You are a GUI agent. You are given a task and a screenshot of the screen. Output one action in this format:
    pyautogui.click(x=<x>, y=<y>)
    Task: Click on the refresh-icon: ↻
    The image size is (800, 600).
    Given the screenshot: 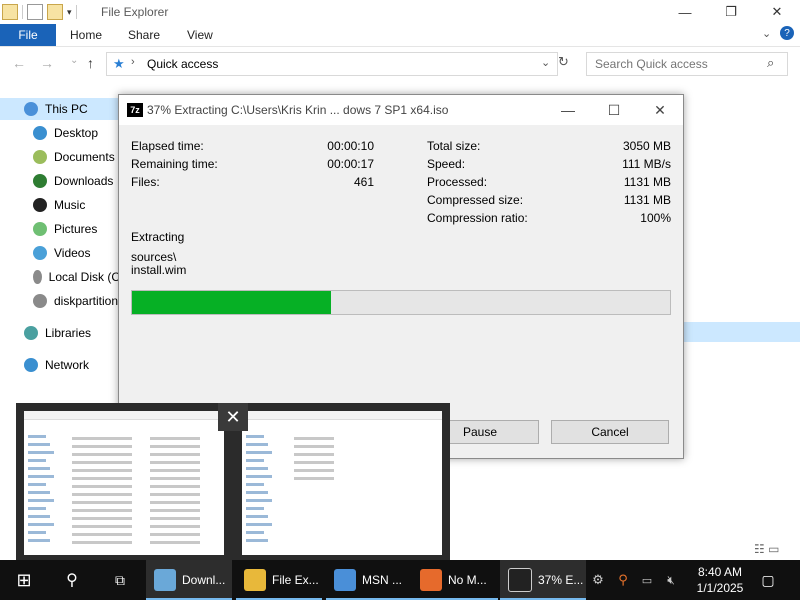 What is the action you would take?
    pyautogui.click(x=563, y=62)
    